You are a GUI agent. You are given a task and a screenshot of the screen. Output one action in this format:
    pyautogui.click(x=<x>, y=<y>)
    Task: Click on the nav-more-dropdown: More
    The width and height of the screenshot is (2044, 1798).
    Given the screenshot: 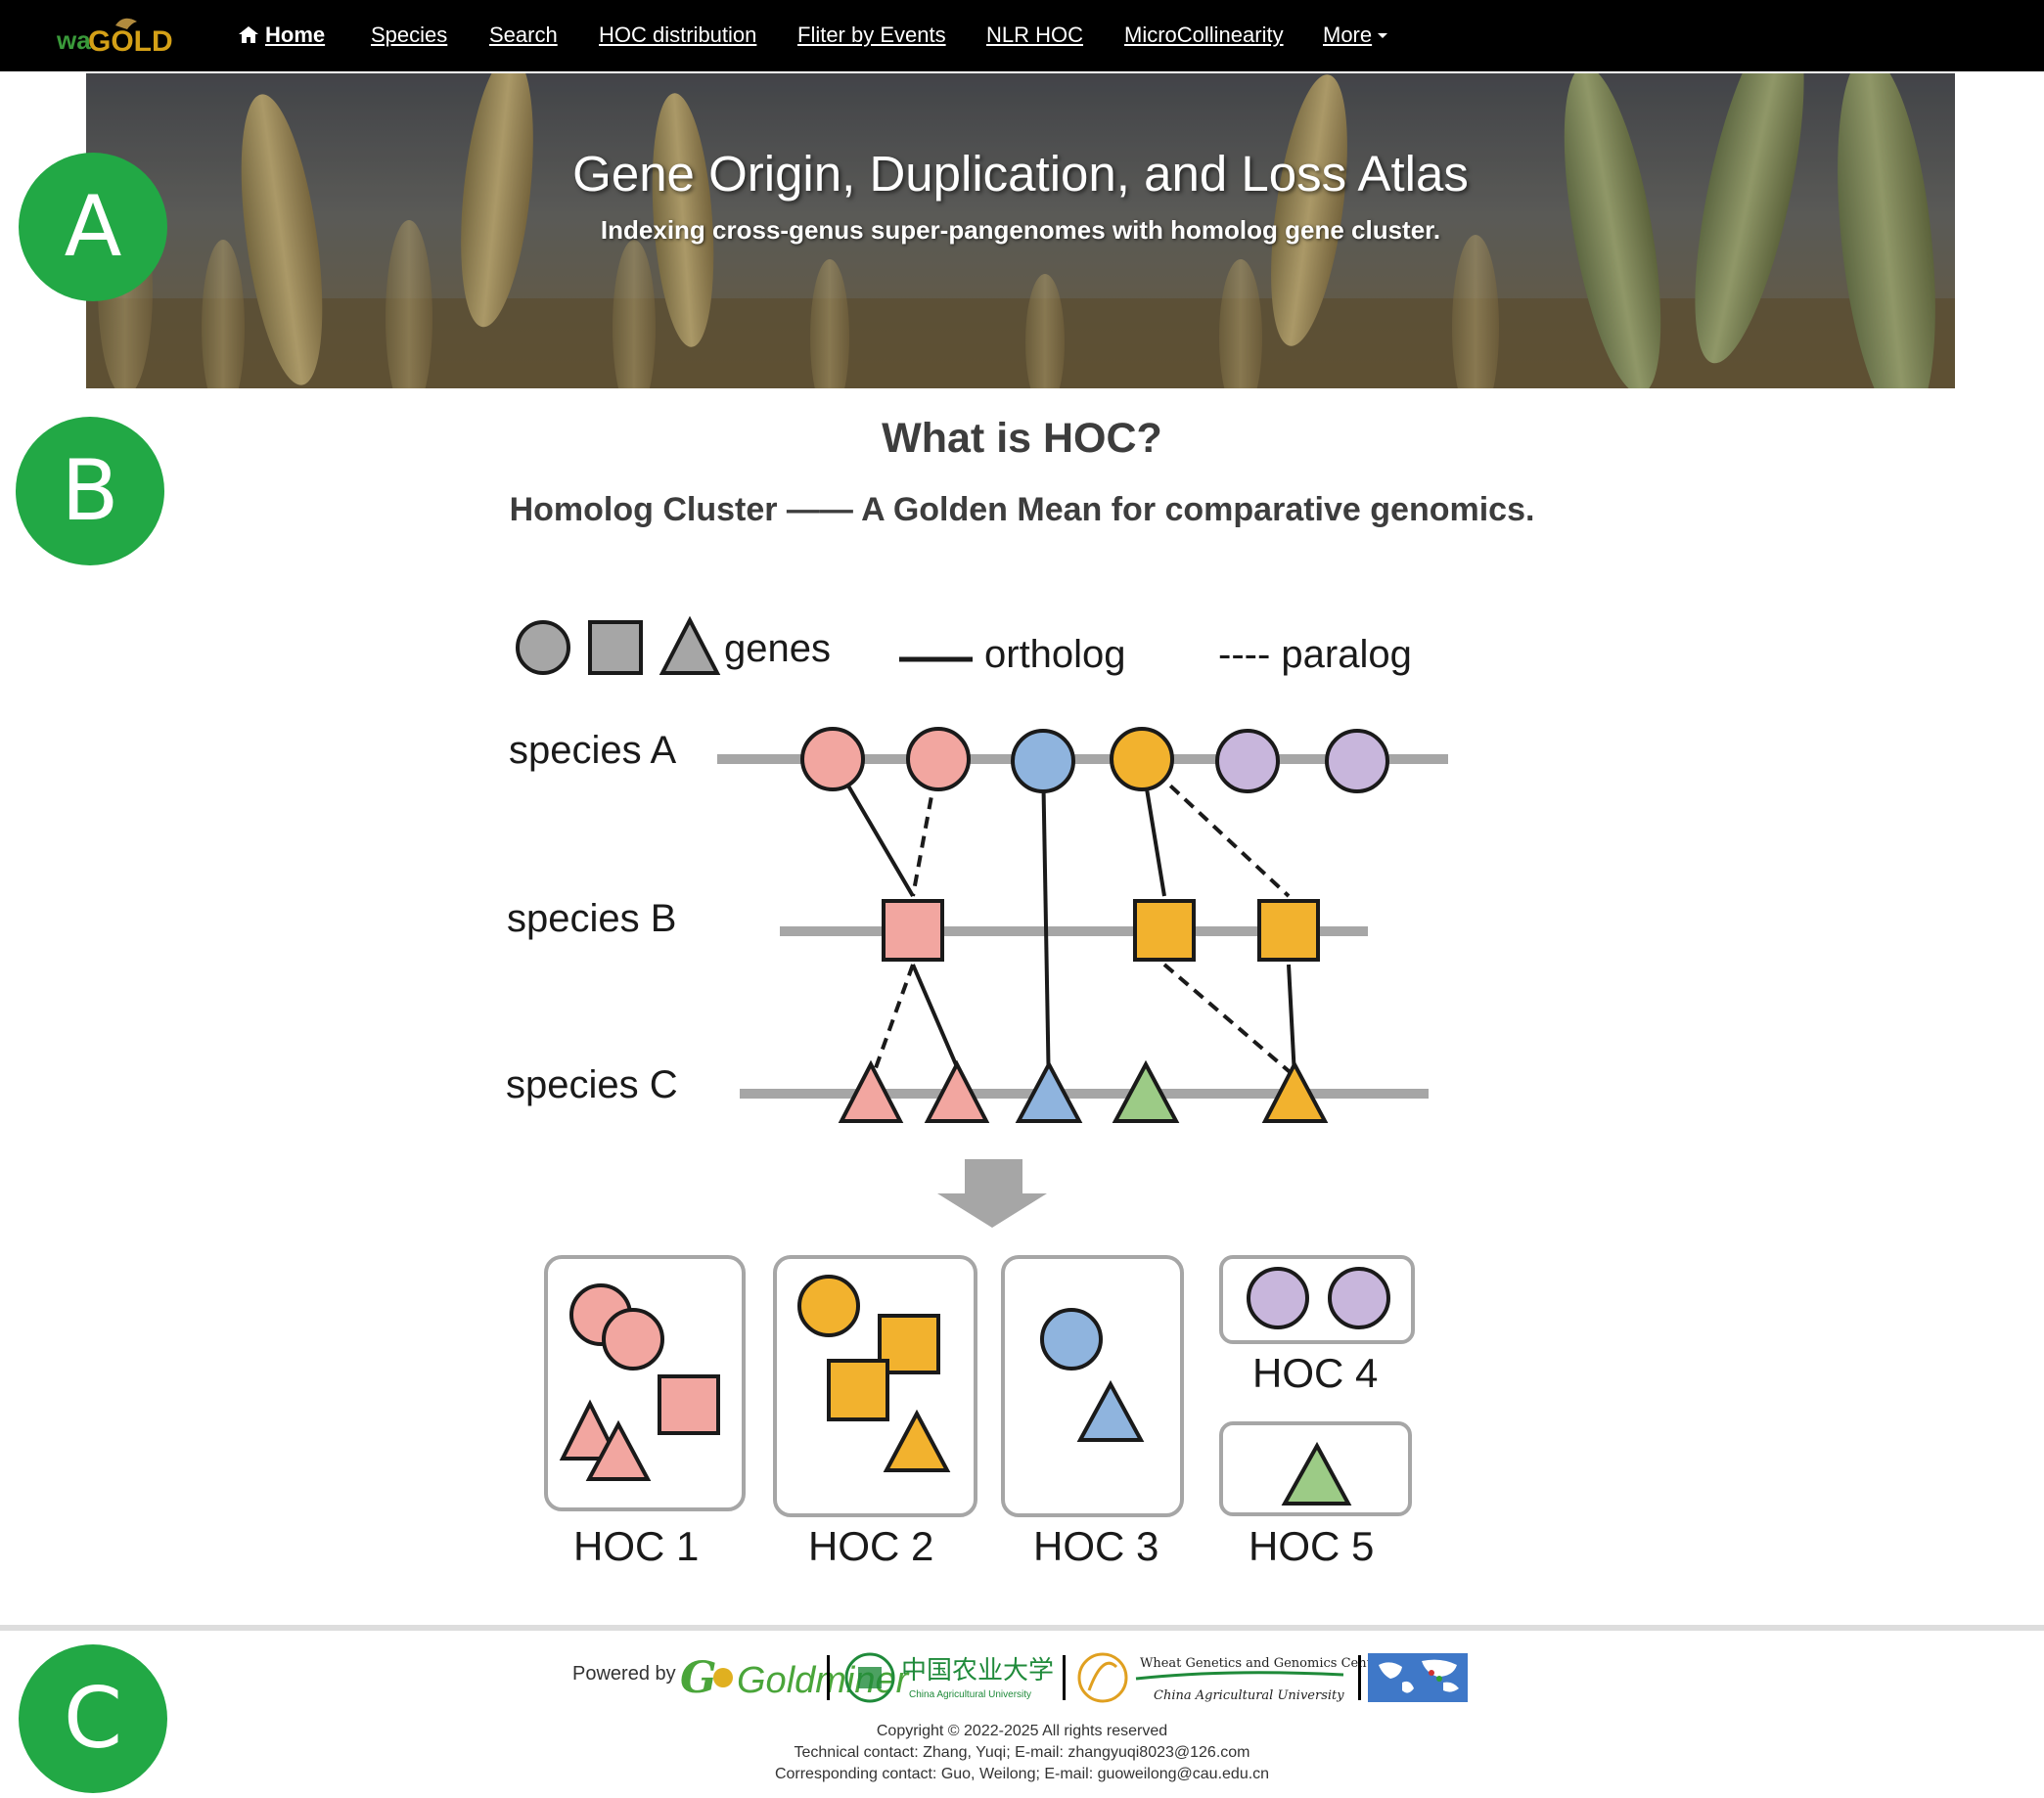 What is the action you would take?
    pyautogui.click(x=1355, y=35)
    